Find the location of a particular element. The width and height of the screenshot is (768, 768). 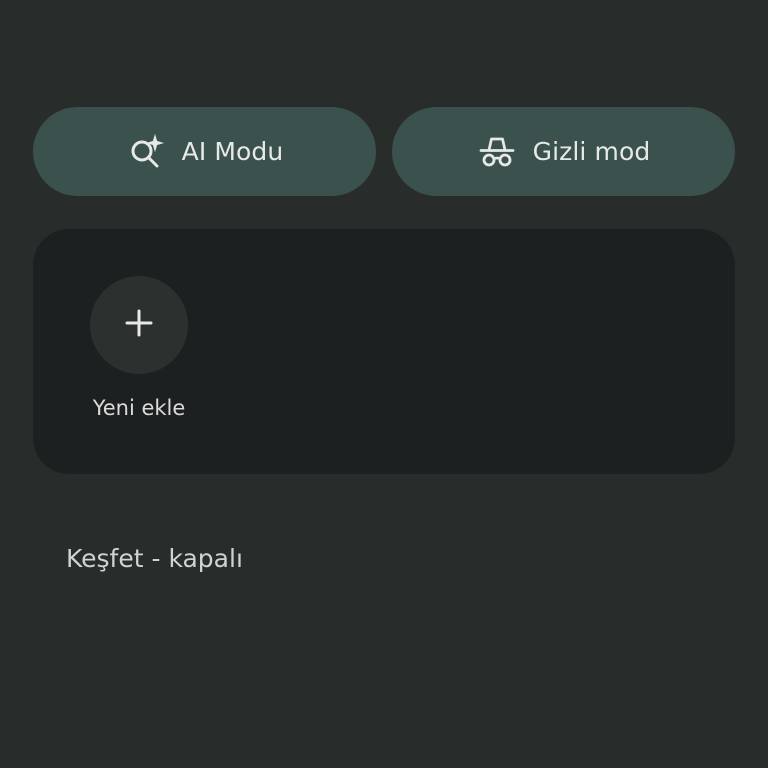

plus-icon is located at coordinates (139, 325).